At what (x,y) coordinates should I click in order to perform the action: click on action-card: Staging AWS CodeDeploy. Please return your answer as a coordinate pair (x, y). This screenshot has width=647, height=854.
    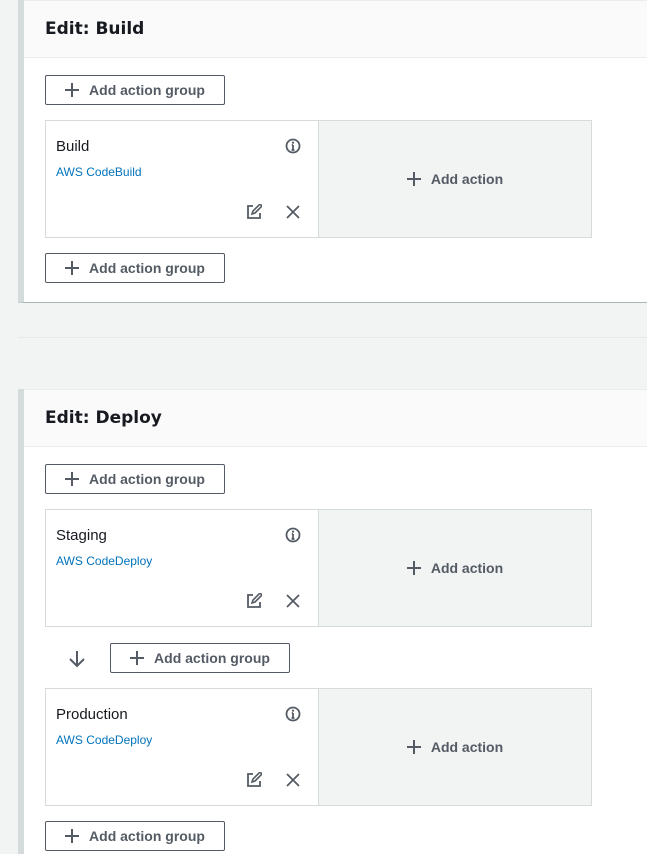
    Looking at the image, I should click on (182, 568).